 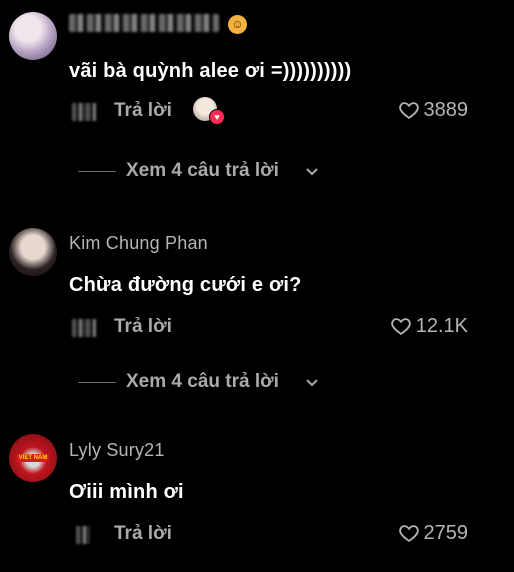 What do you see at coordinates (446, 532) in the screenshot?
I see `like-count: 2759` at bounding box center [446, 532].